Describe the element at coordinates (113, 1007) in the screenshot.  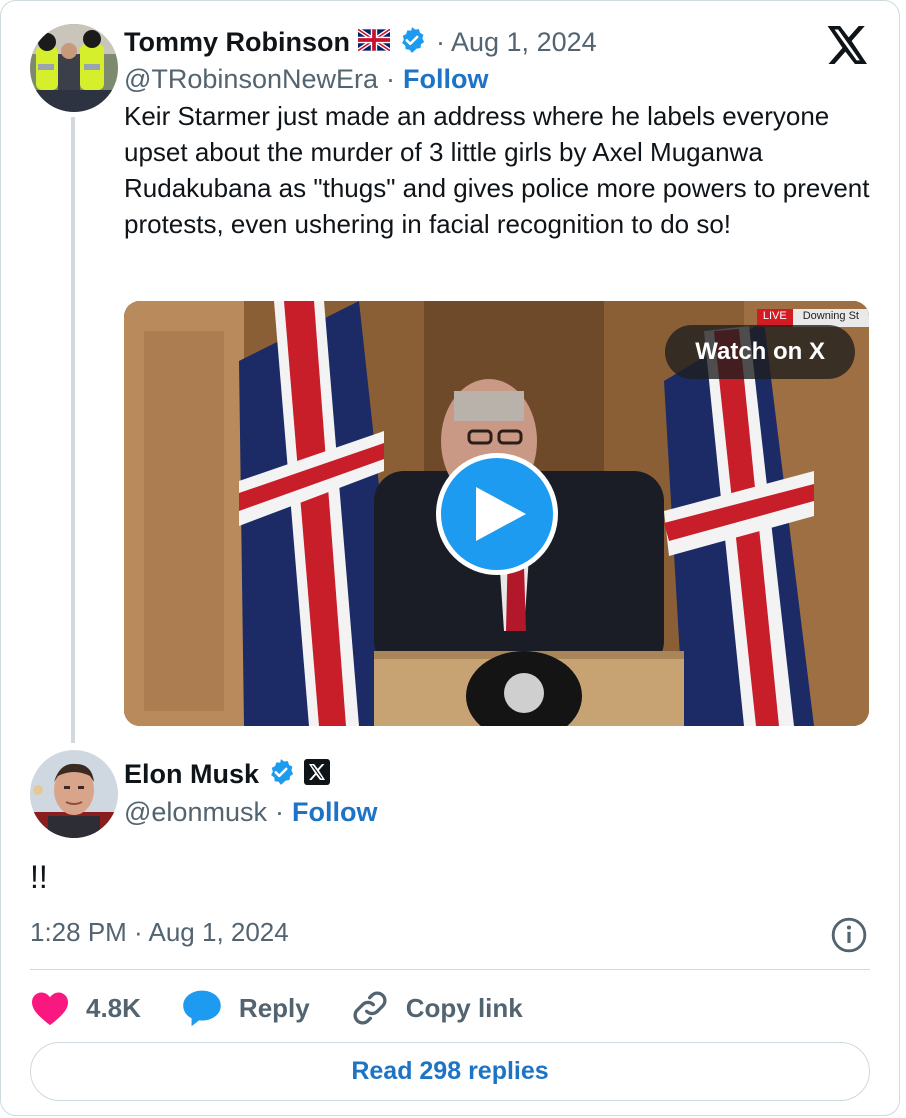
I see `like-count: 4.8K` at that location.